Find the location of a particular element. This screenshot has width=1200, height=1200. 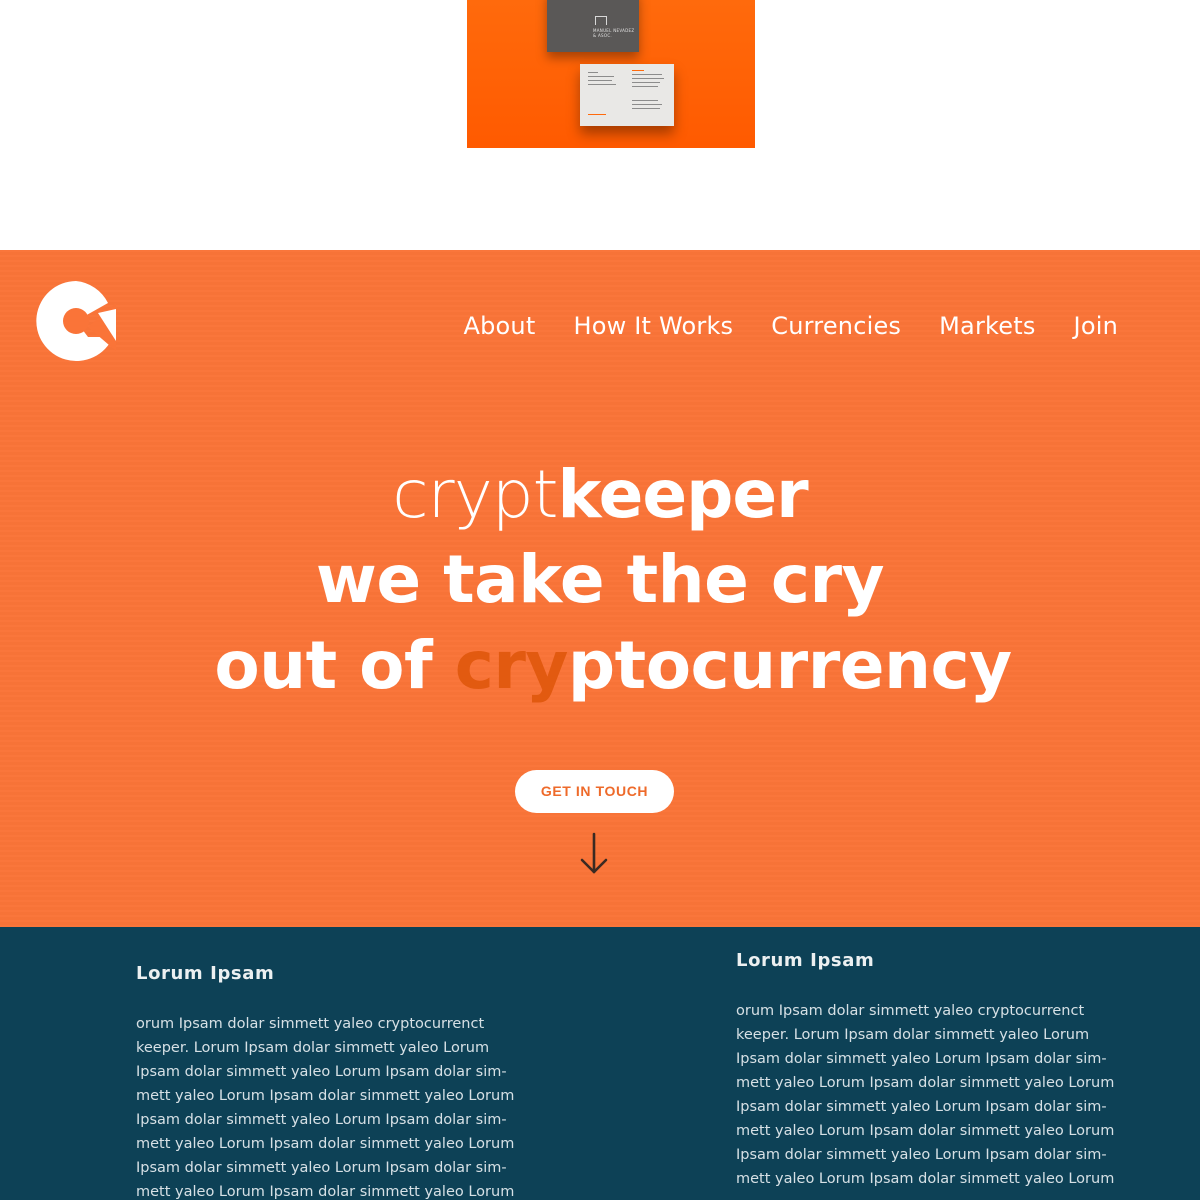

nav-how-it-works: How It Works is located at coordinates (653, 326).